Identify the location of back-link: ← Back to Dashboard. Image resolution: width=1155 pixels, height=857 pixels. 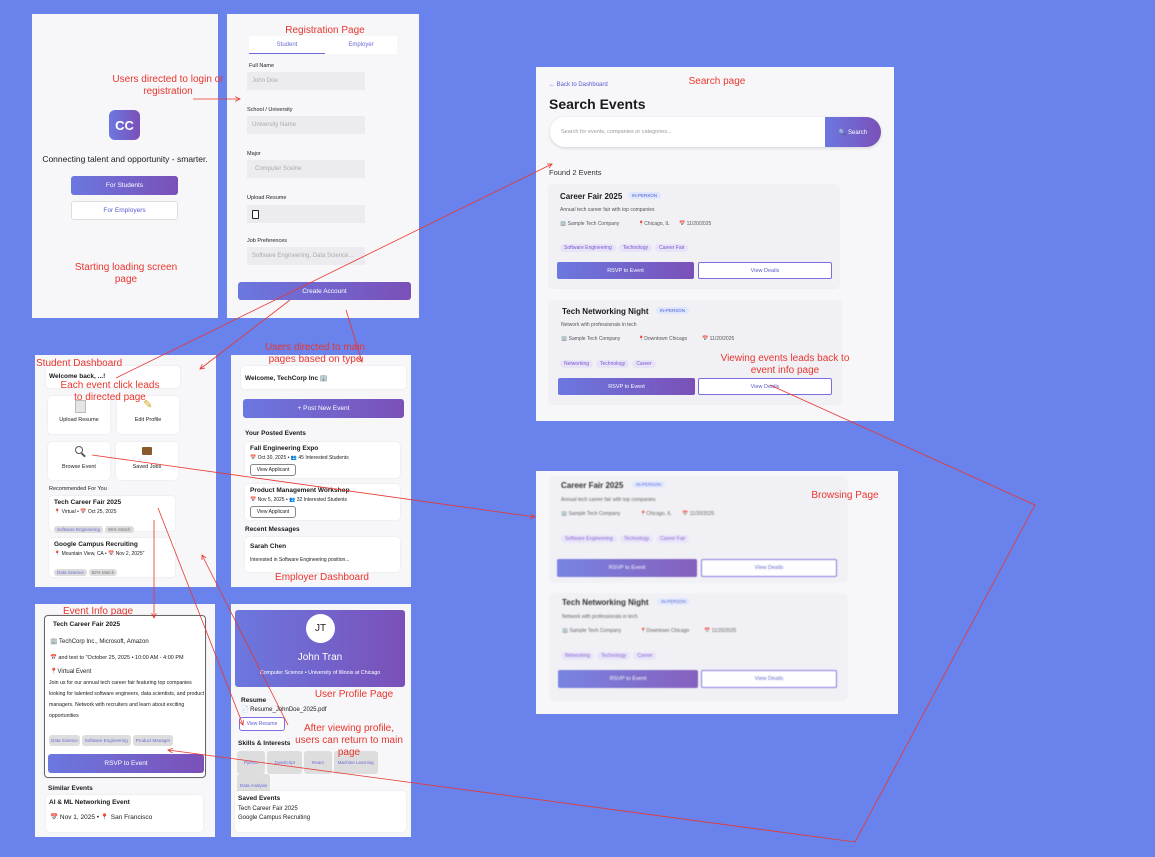
(578, 85).